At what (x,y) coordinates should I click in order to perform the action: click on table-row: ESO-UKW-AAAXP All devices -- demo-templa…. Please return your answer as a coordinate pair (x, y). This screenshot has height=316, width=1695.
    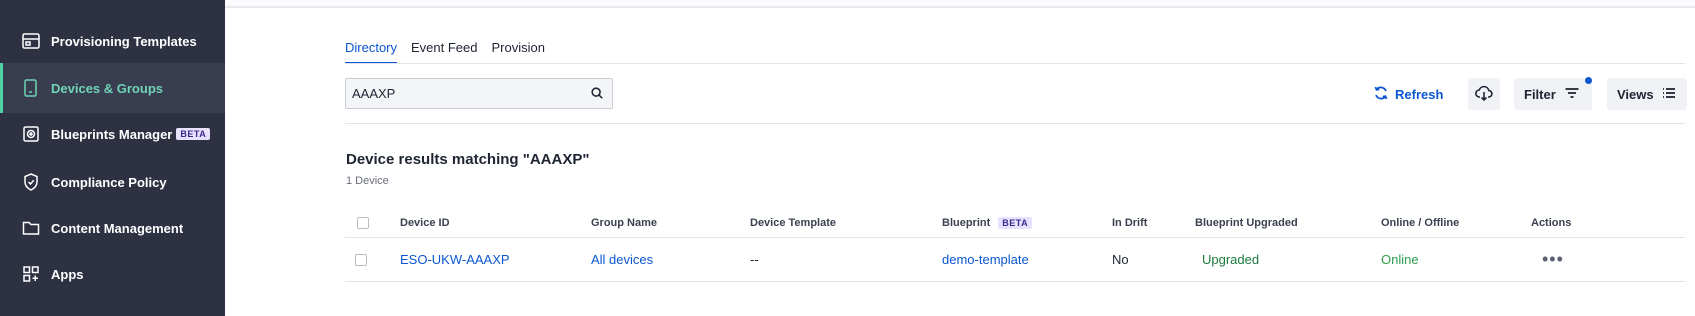
    Looking at the image, I should click on (1015, 260).